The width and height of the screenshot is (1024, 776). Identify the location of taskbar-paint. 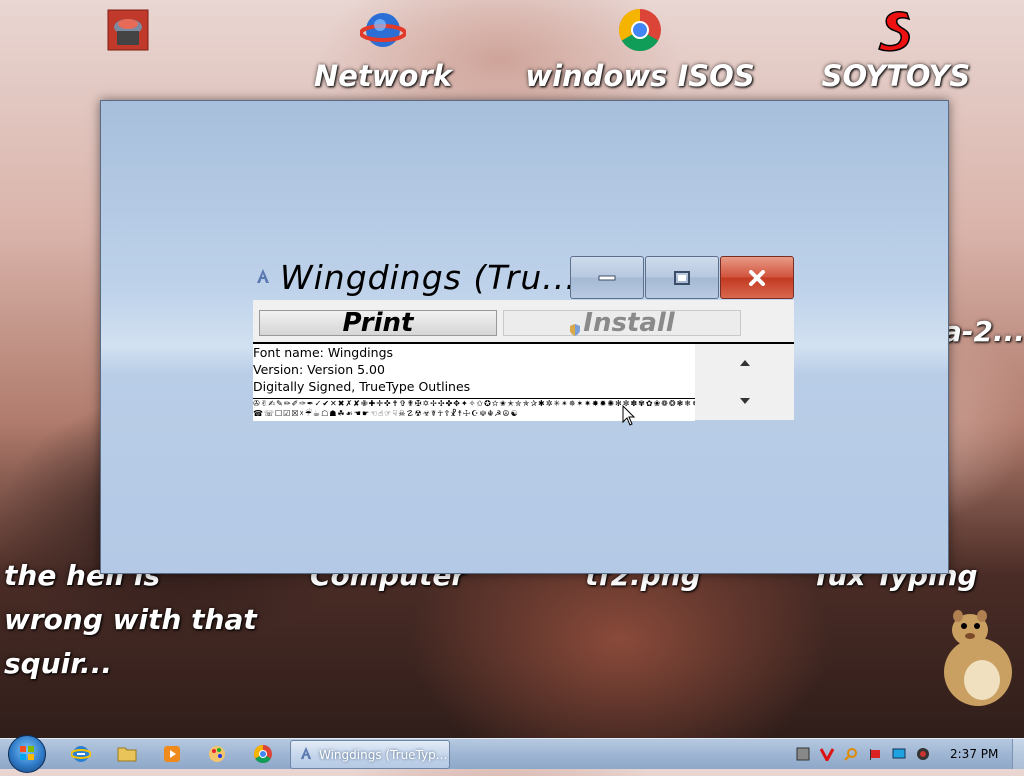
(217, 754).